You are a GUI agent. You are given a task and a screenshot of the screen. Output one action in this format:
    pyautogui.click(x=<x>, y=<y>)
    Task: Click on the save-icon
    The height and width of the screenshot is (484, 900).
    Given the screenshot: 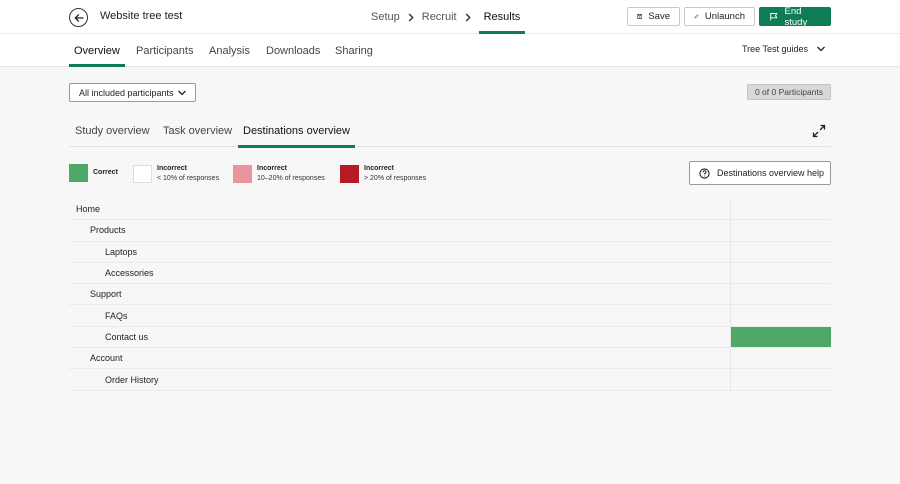 What is the action you would take?
    pyautogui.click(x=640, y=16)
    